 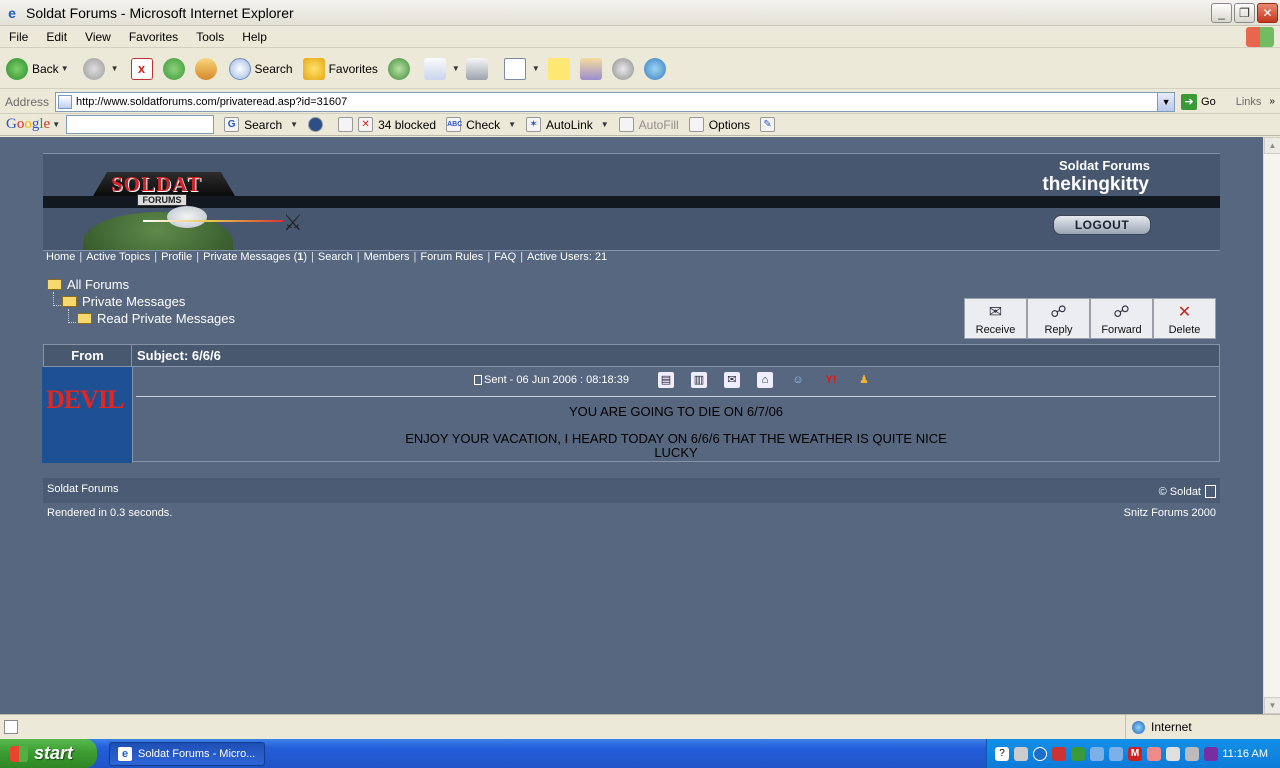 I want to click on page-icon, so click(x=65, y=101).